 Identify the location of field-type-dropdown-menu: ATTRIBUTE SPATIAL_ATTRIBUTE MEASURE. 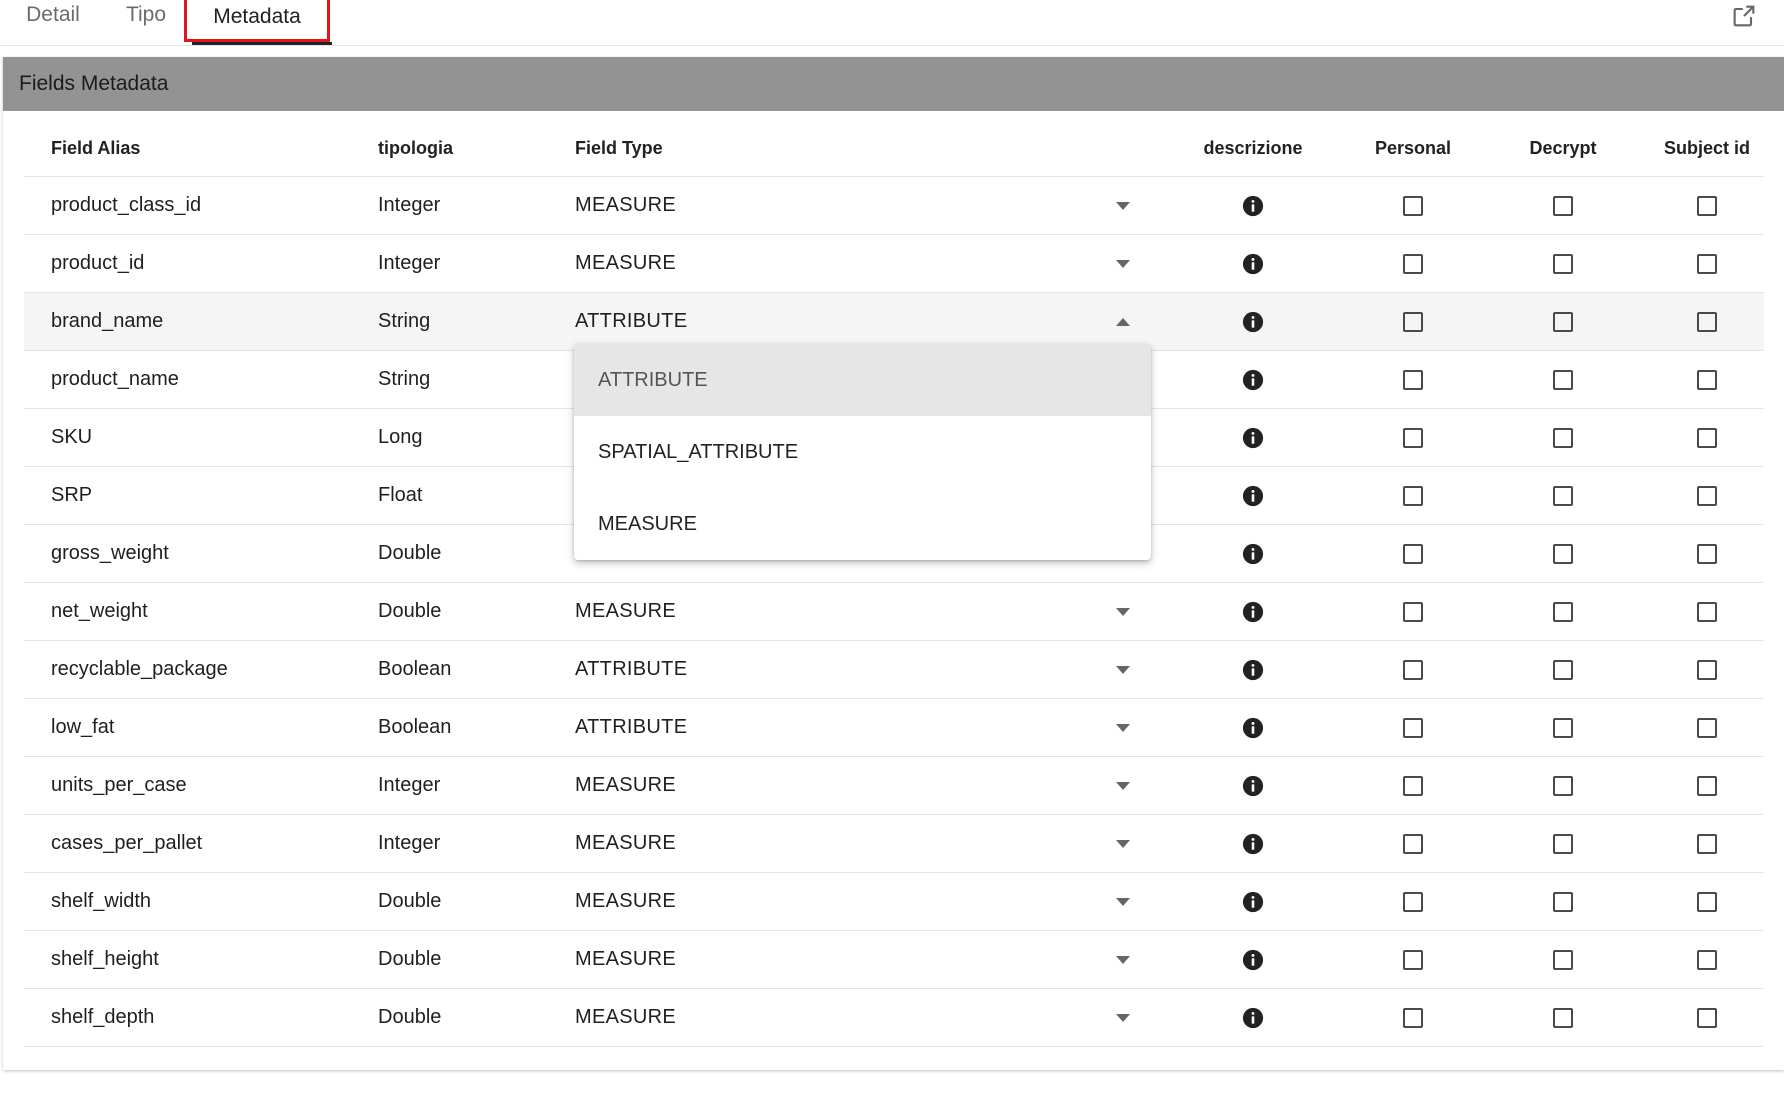
(862, 452).